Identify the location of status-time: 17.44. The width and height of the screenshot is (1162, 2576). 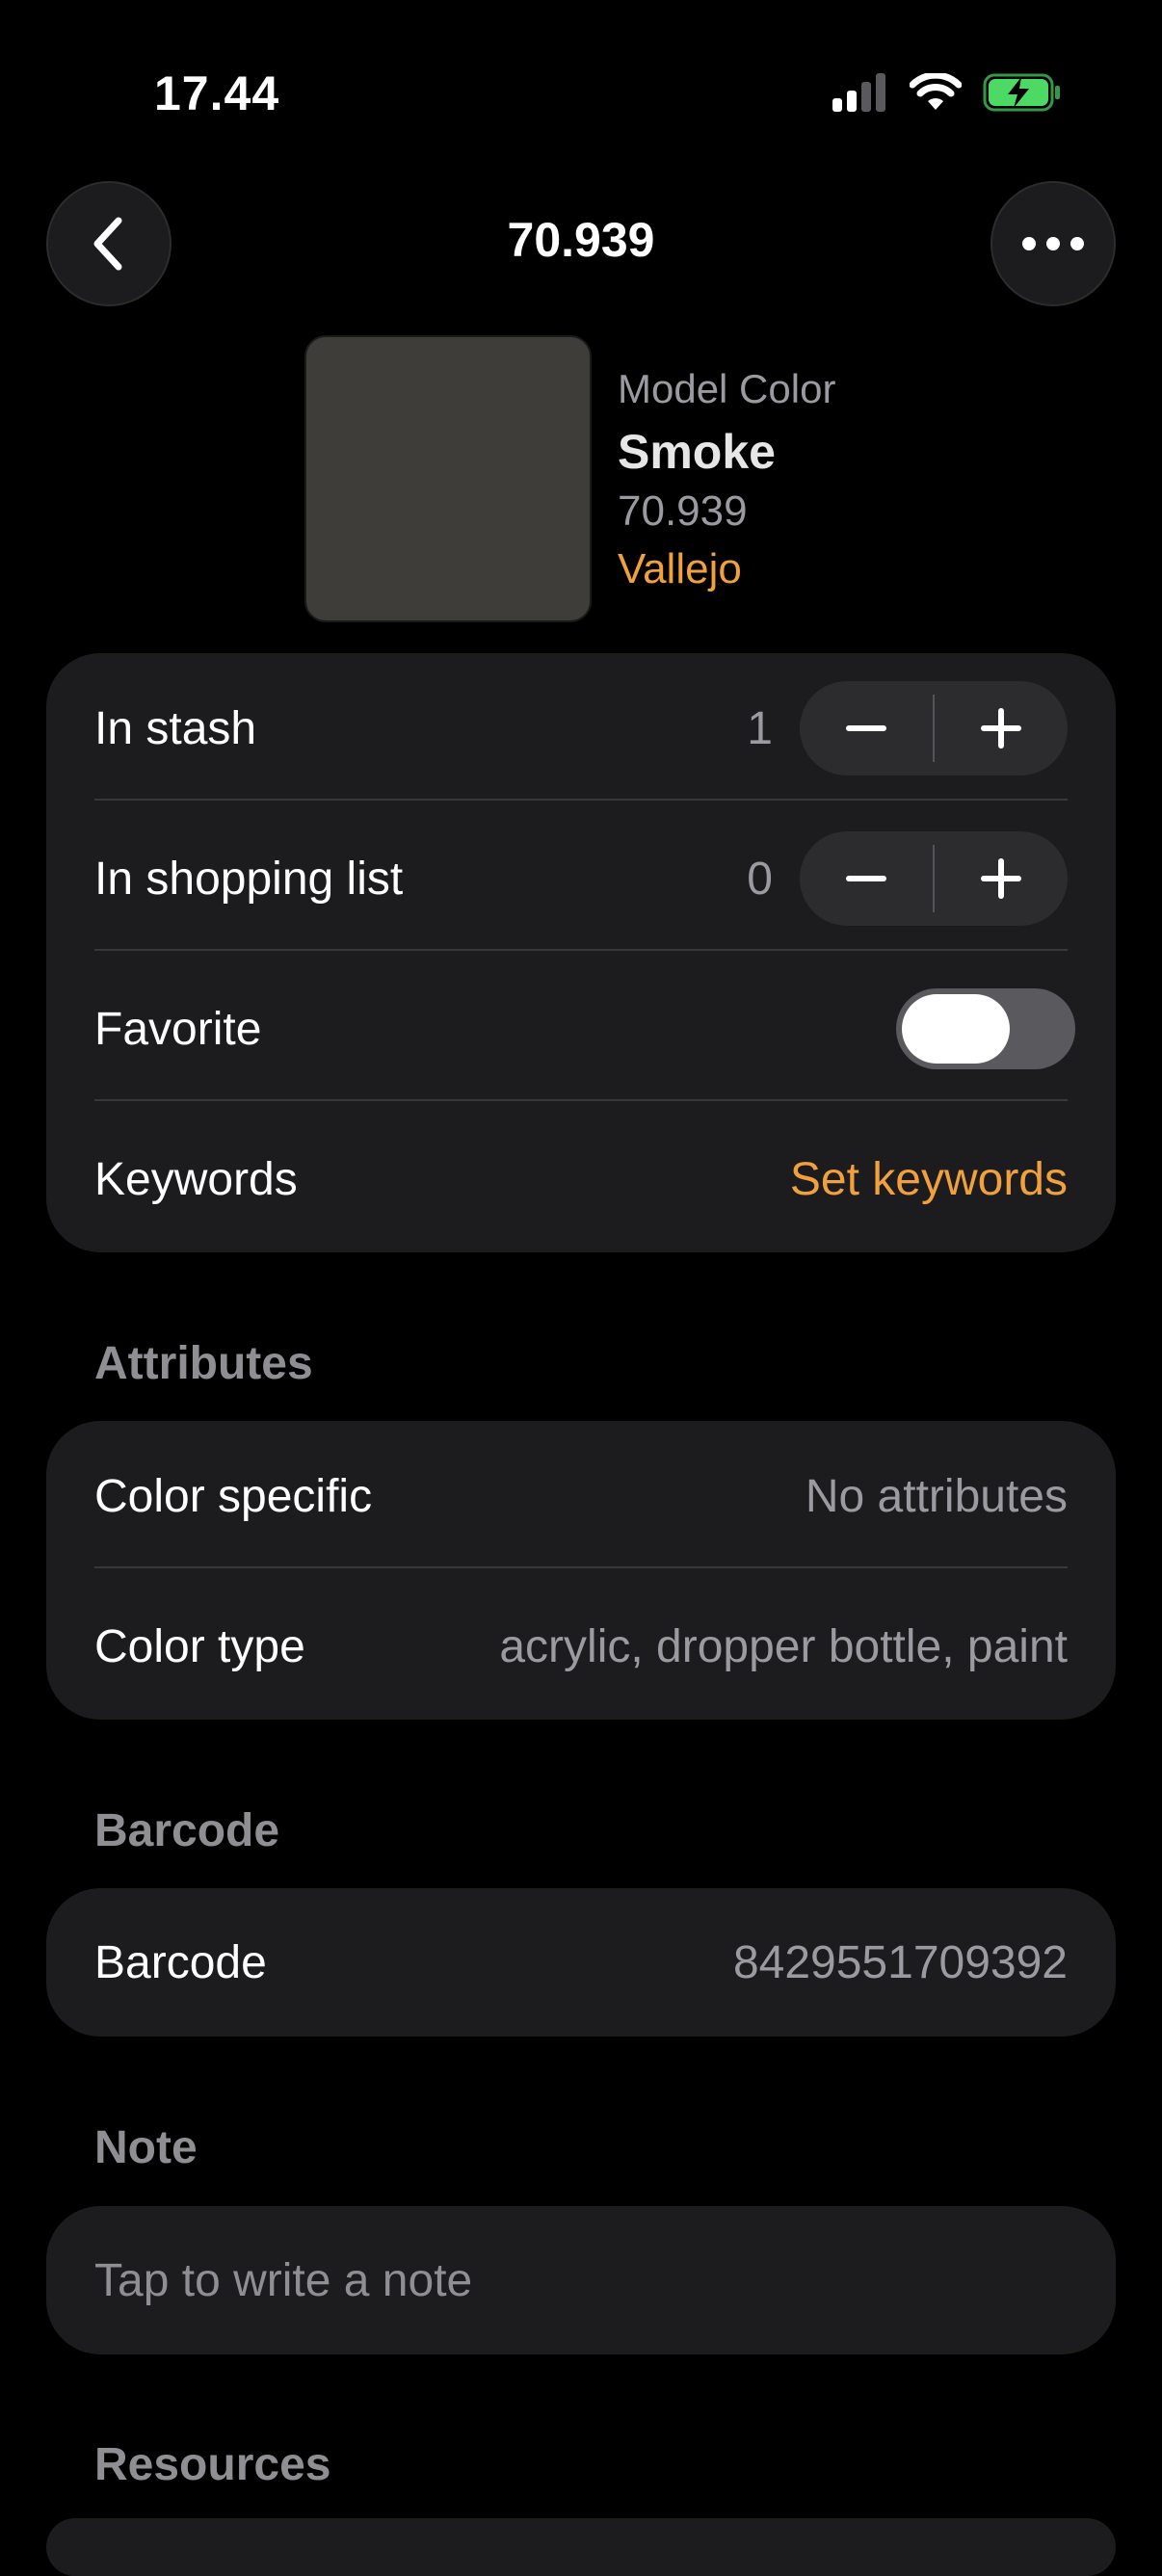
(217, 93).